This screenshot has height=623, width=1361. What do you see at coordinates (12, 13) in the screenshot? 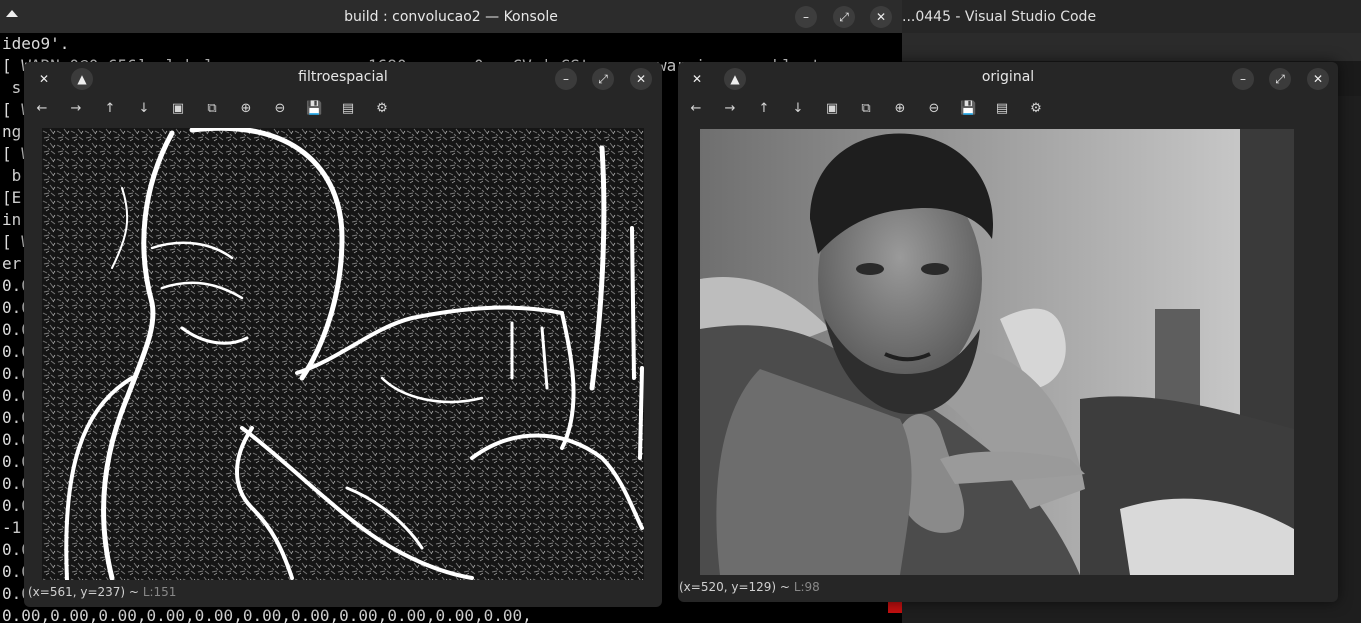
I see `konsole-app-icon` at bounding box center [12, 13].